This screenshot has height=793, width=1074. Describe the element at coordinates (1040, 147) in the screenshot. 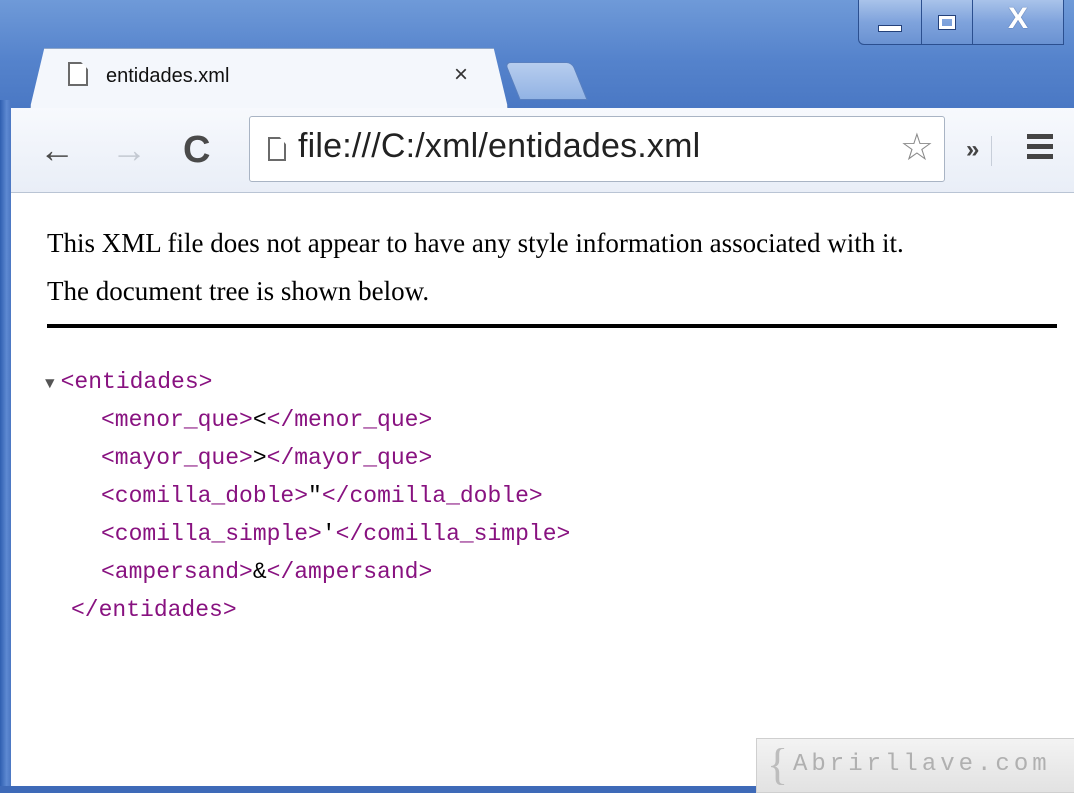

I see `menu-icon` at that location.